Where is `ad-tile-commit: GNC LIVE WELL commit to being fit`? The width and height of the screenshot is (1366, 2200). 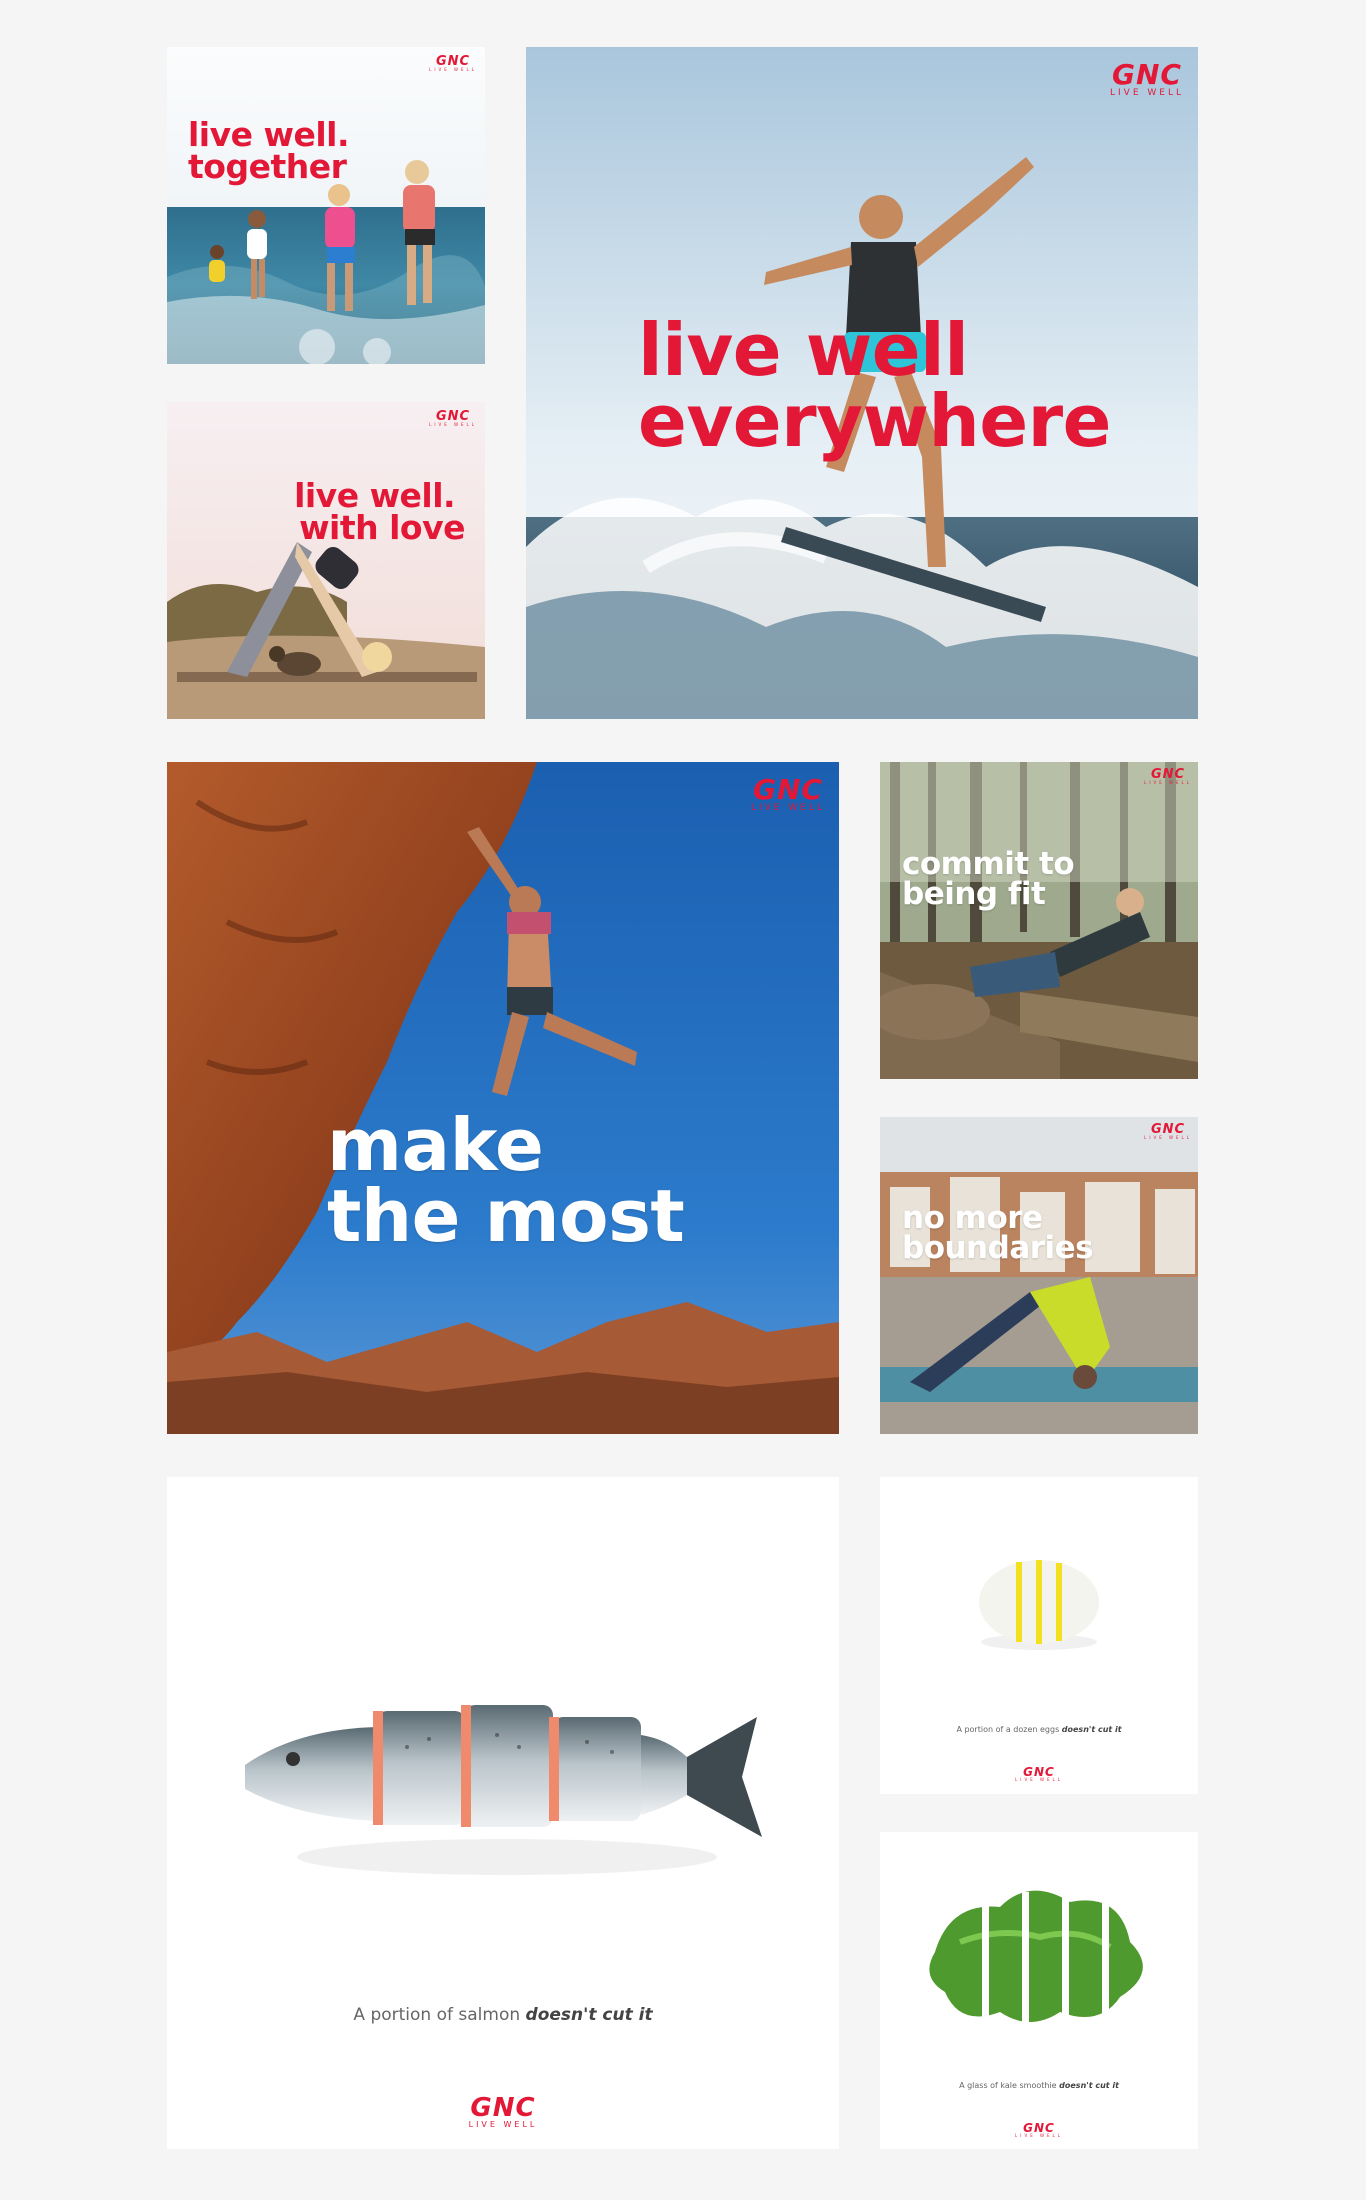
ad-tile-commit: GNC LIVE WELL commit to being fit is located at coordinates (1039, 920).